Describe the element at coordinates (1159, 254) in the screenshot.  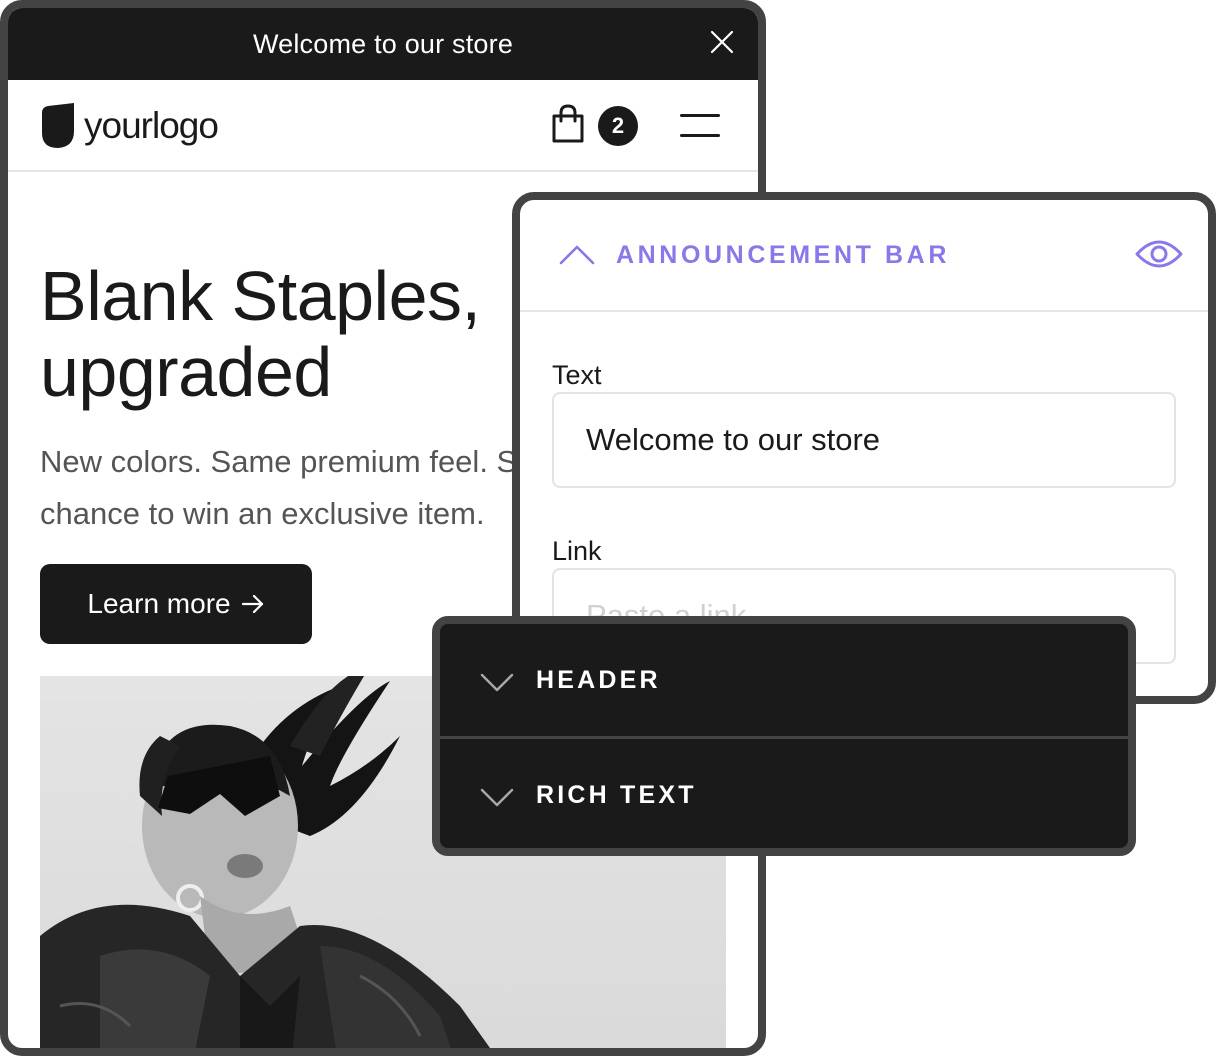
I see `eye-icon` at that location.